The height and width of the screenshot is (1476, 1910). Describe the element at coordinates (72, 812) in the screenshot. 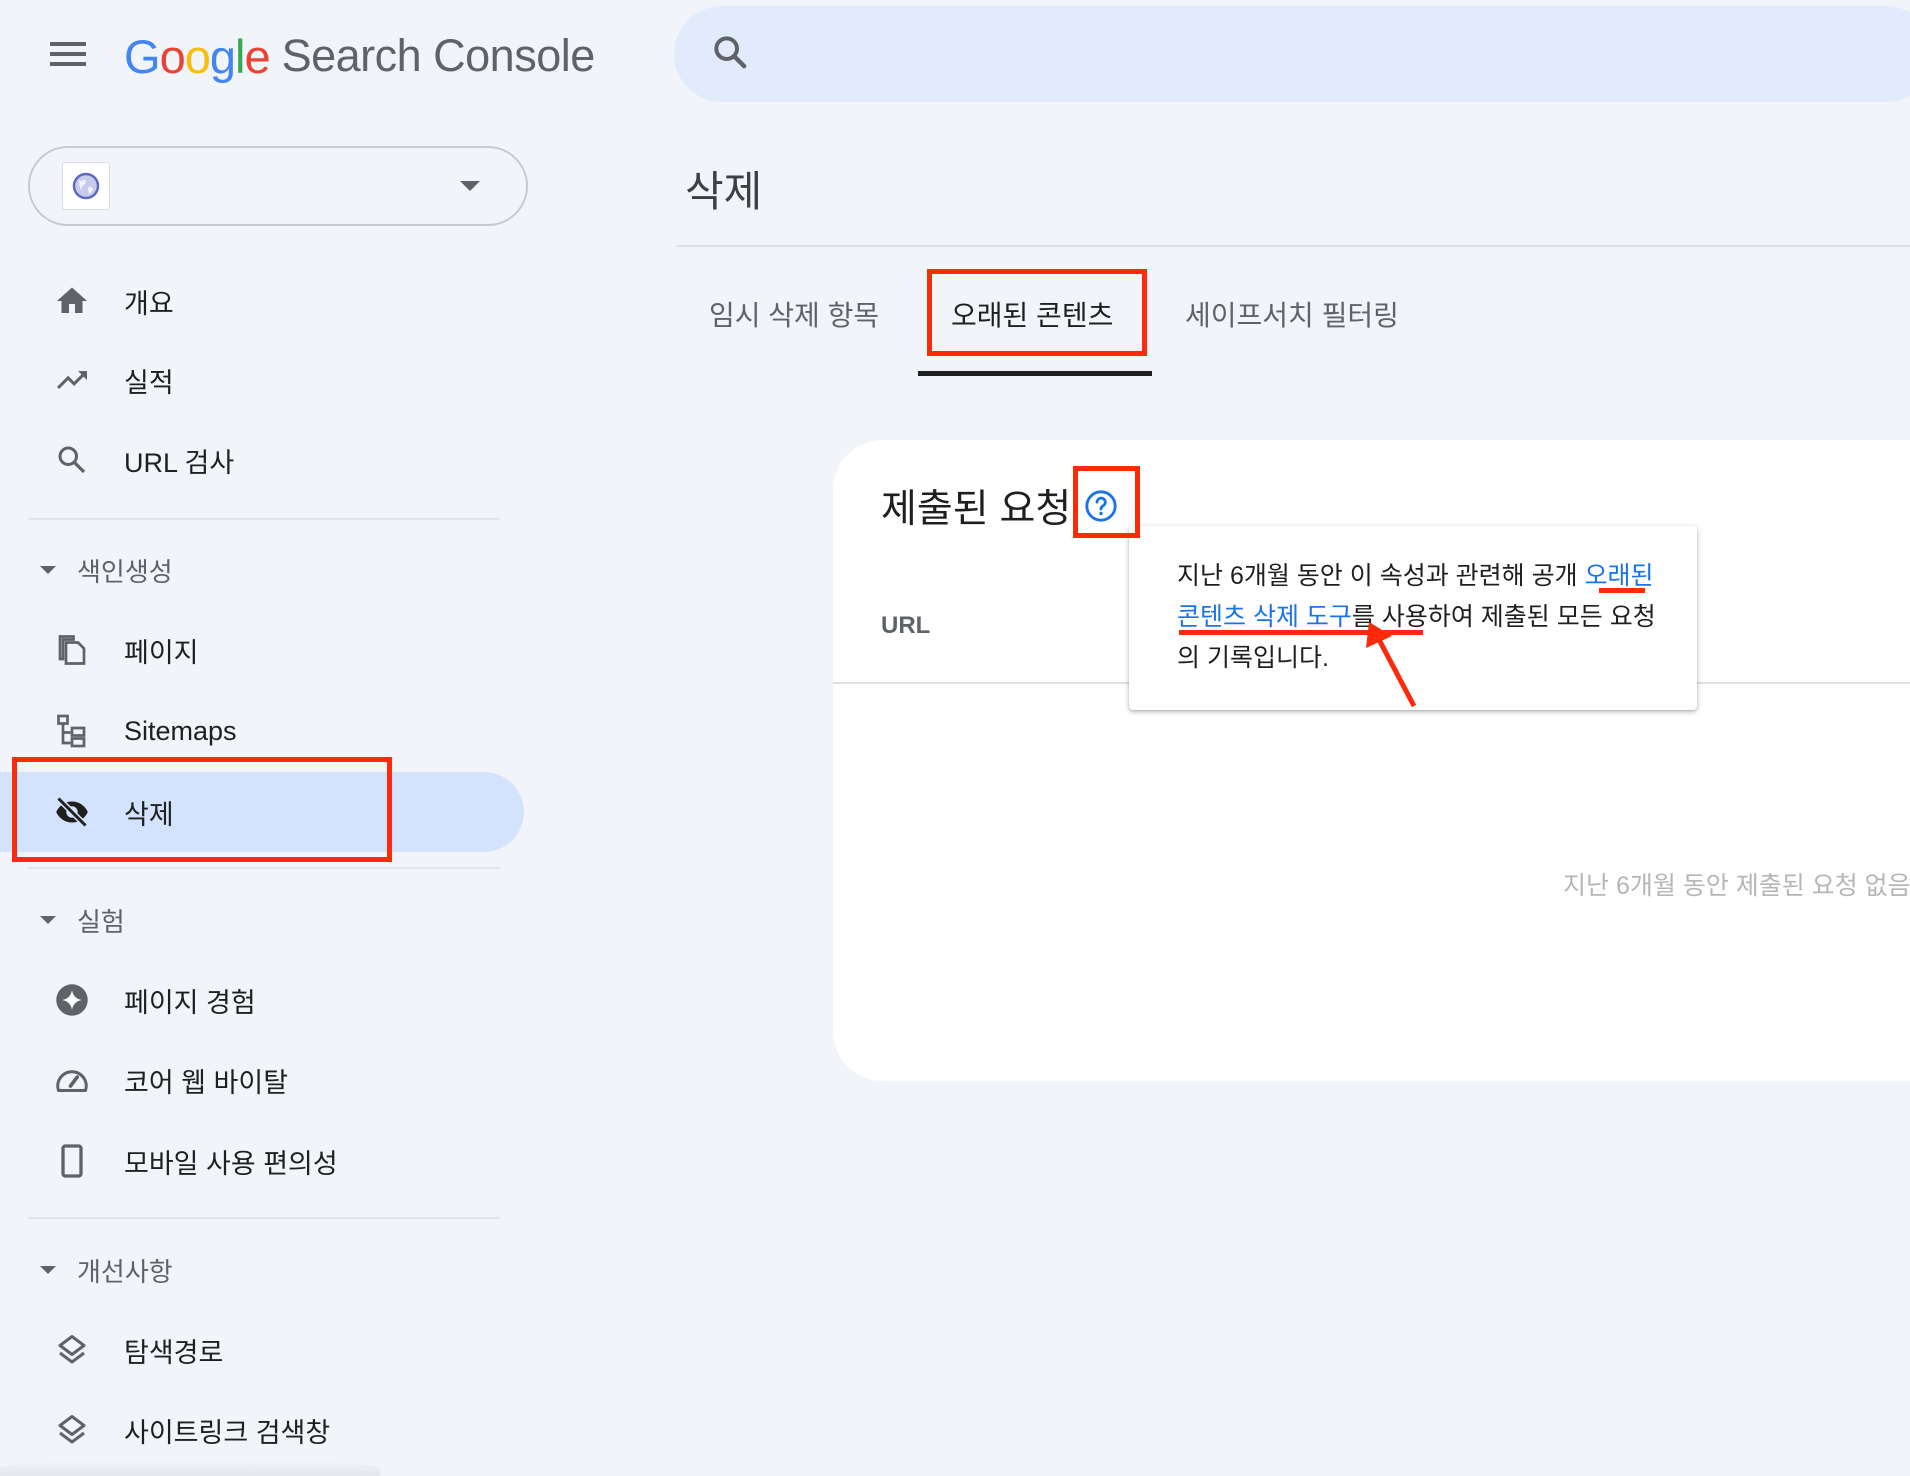

I see `eye-off-icon` at that location.